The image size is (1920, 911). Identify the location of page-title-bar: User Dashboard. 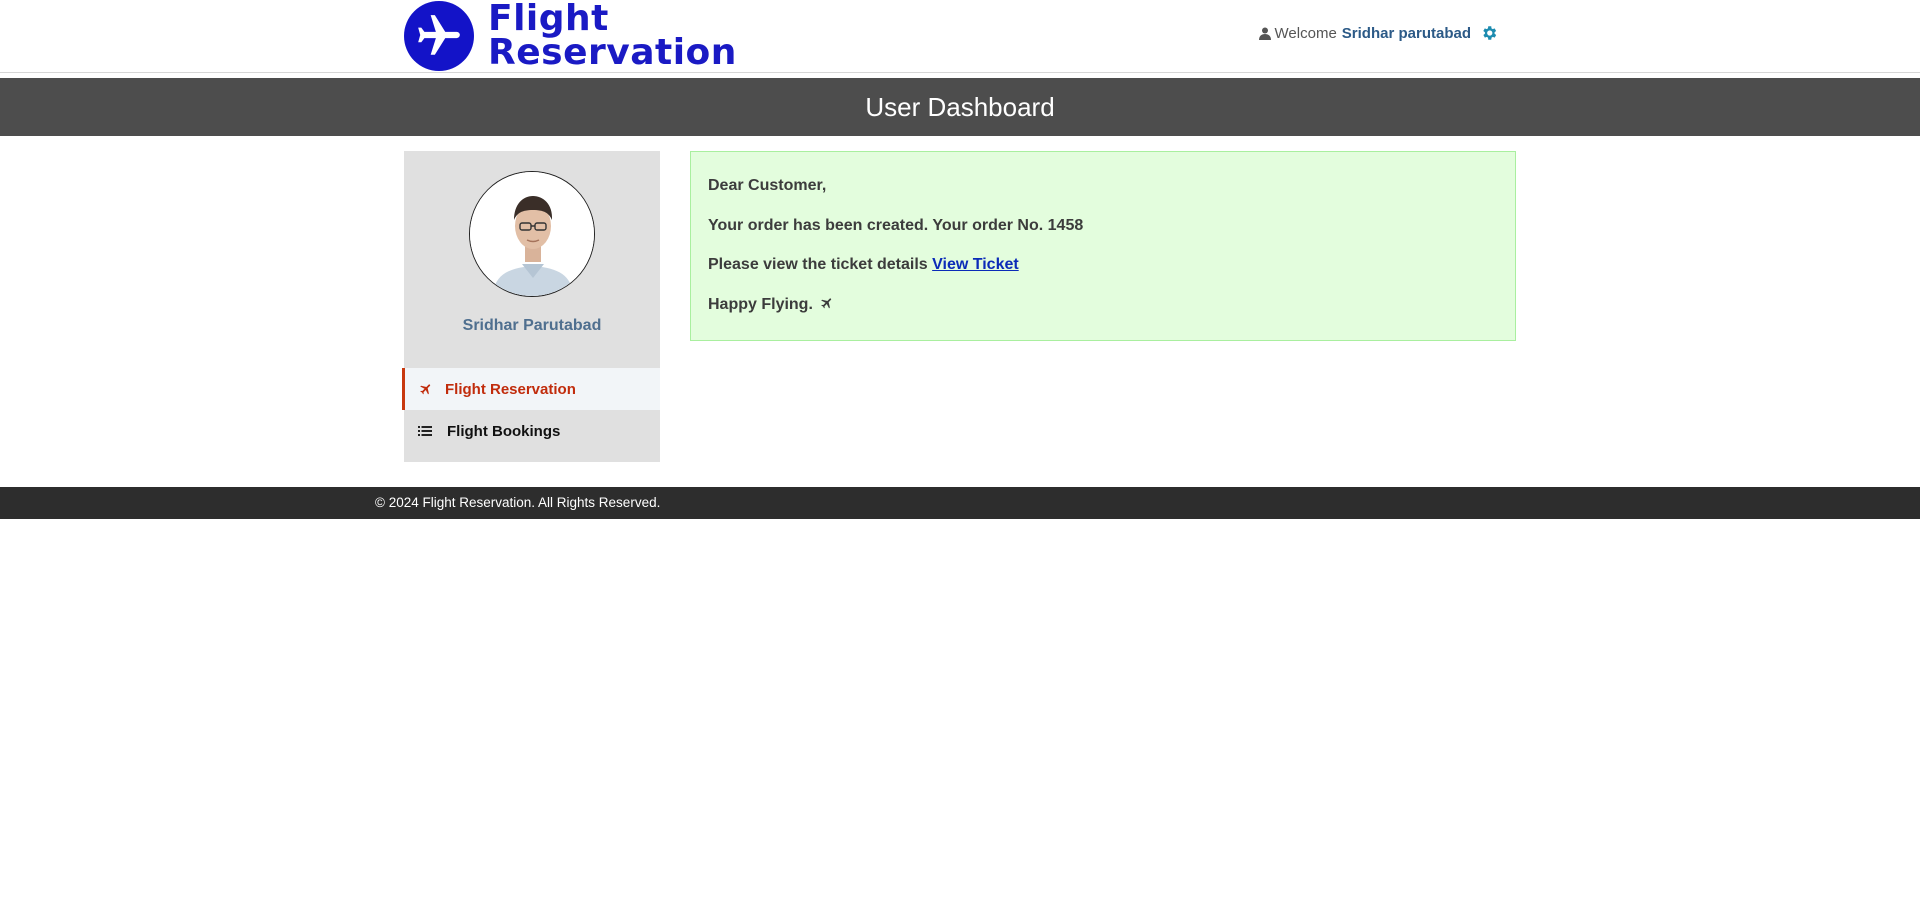
(960, 107).